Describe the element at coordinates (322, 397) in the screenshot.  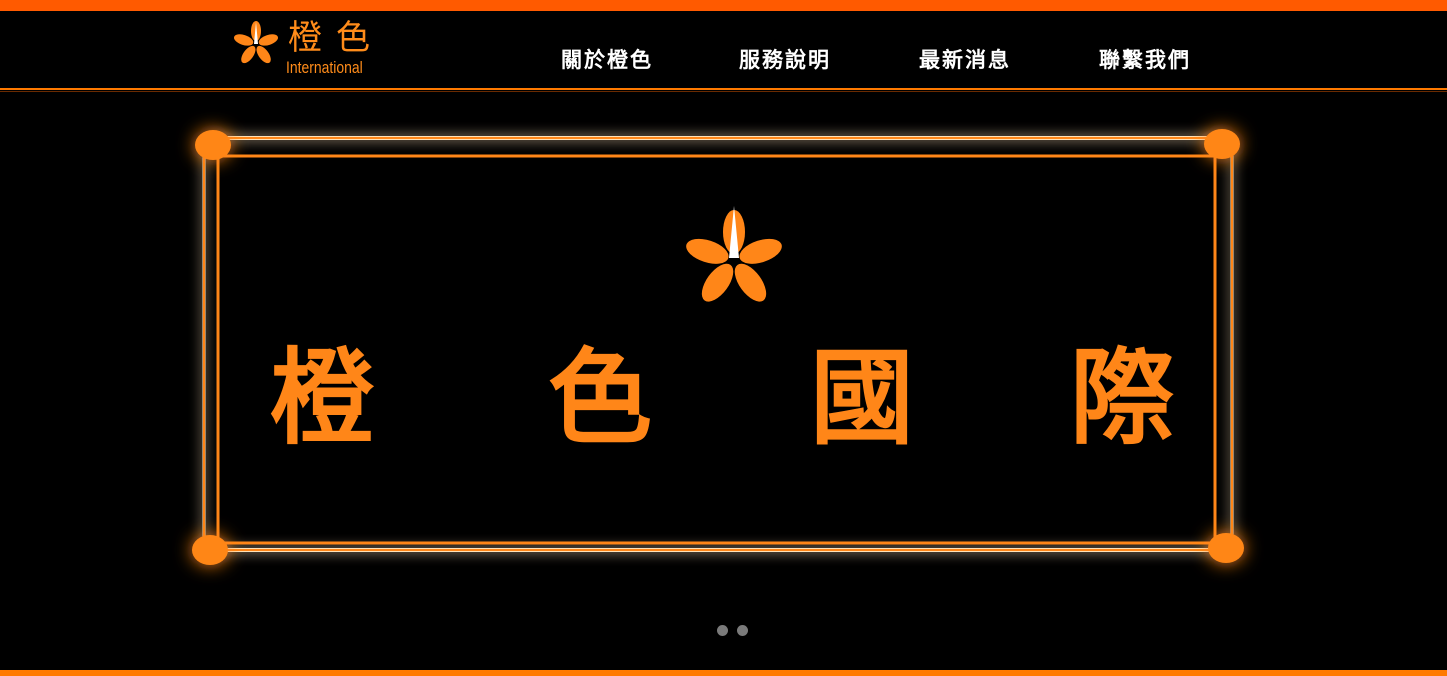
I see `brand-char: 橙` at that location.